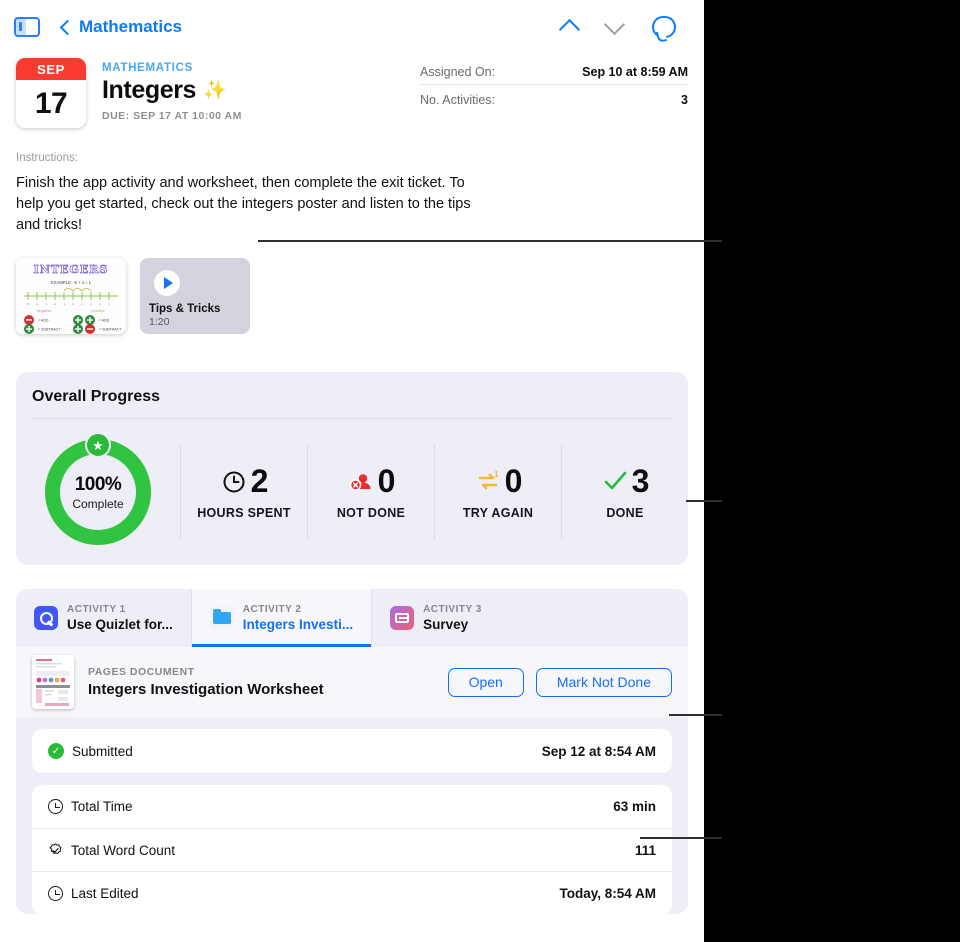 The image size is (960, 942). What do you see at coordinates (352, 91) in the screenshot?
I see `assignment-header: SEP 17 MATHEMATICS Integers ✨ DUE` at bounding box center [352, 91].